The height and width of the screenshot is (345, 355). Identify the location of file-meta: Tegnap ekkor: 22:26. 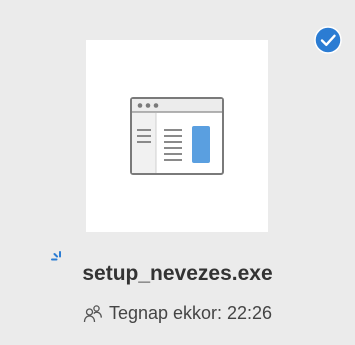
(177, 313).